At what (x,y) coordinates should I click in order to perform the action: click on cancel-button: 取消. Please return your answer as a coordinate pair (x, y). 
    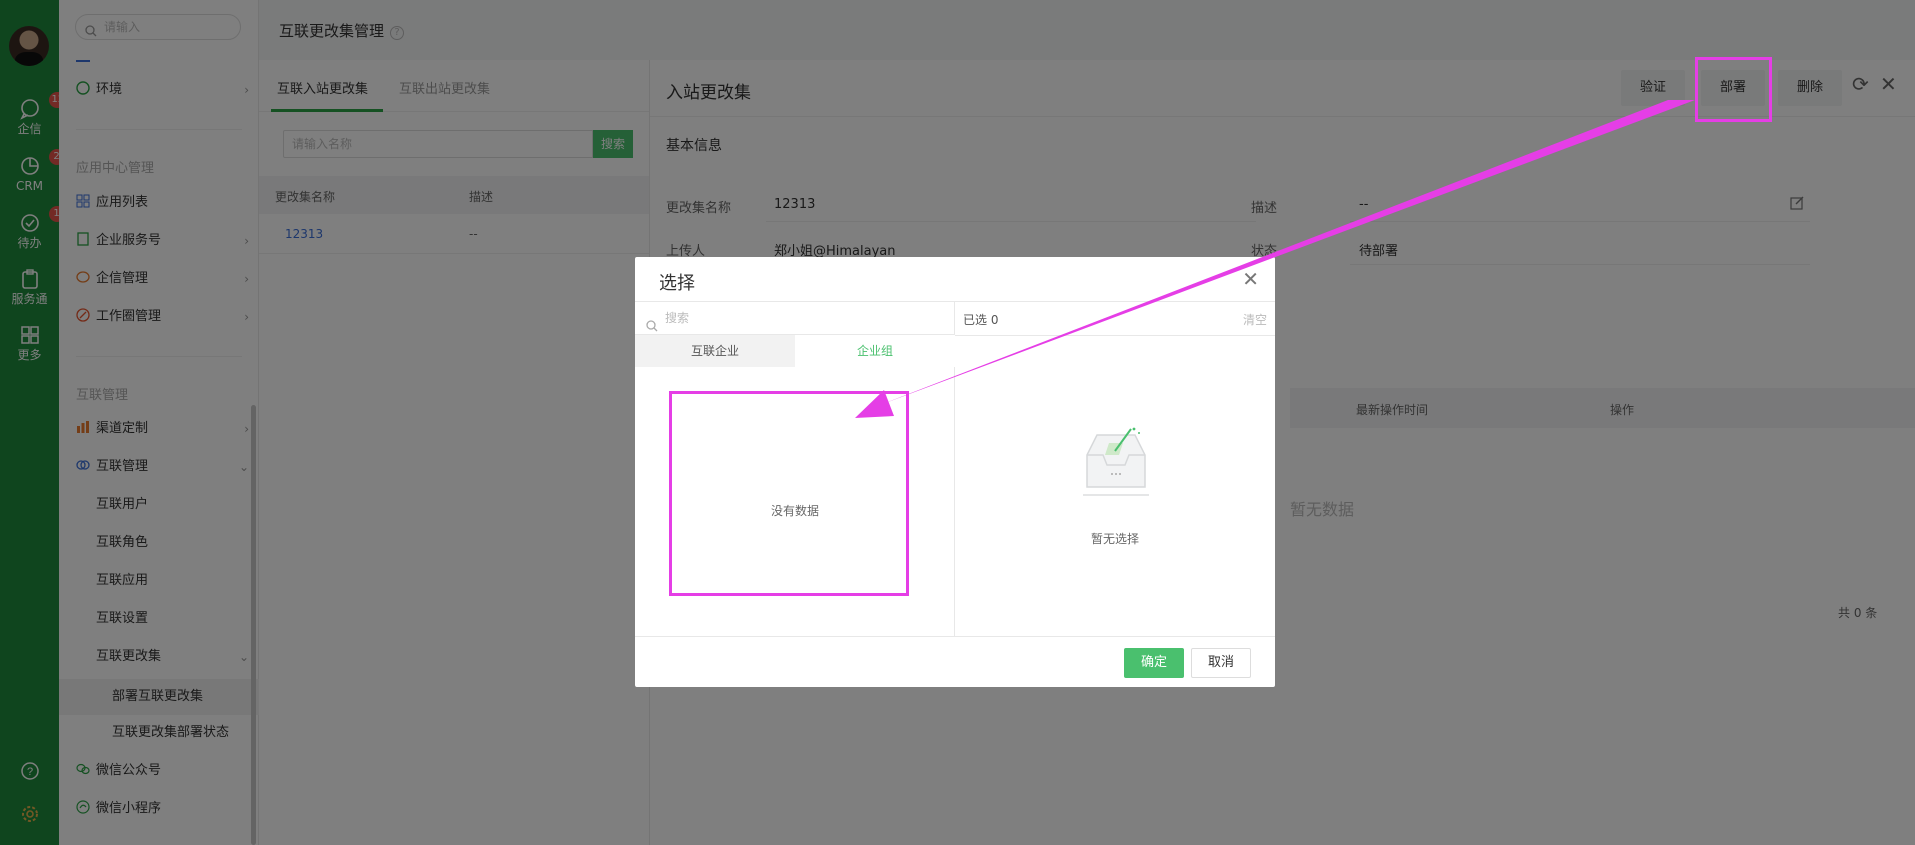
    Looking at the image, I should click on (1221, 663).